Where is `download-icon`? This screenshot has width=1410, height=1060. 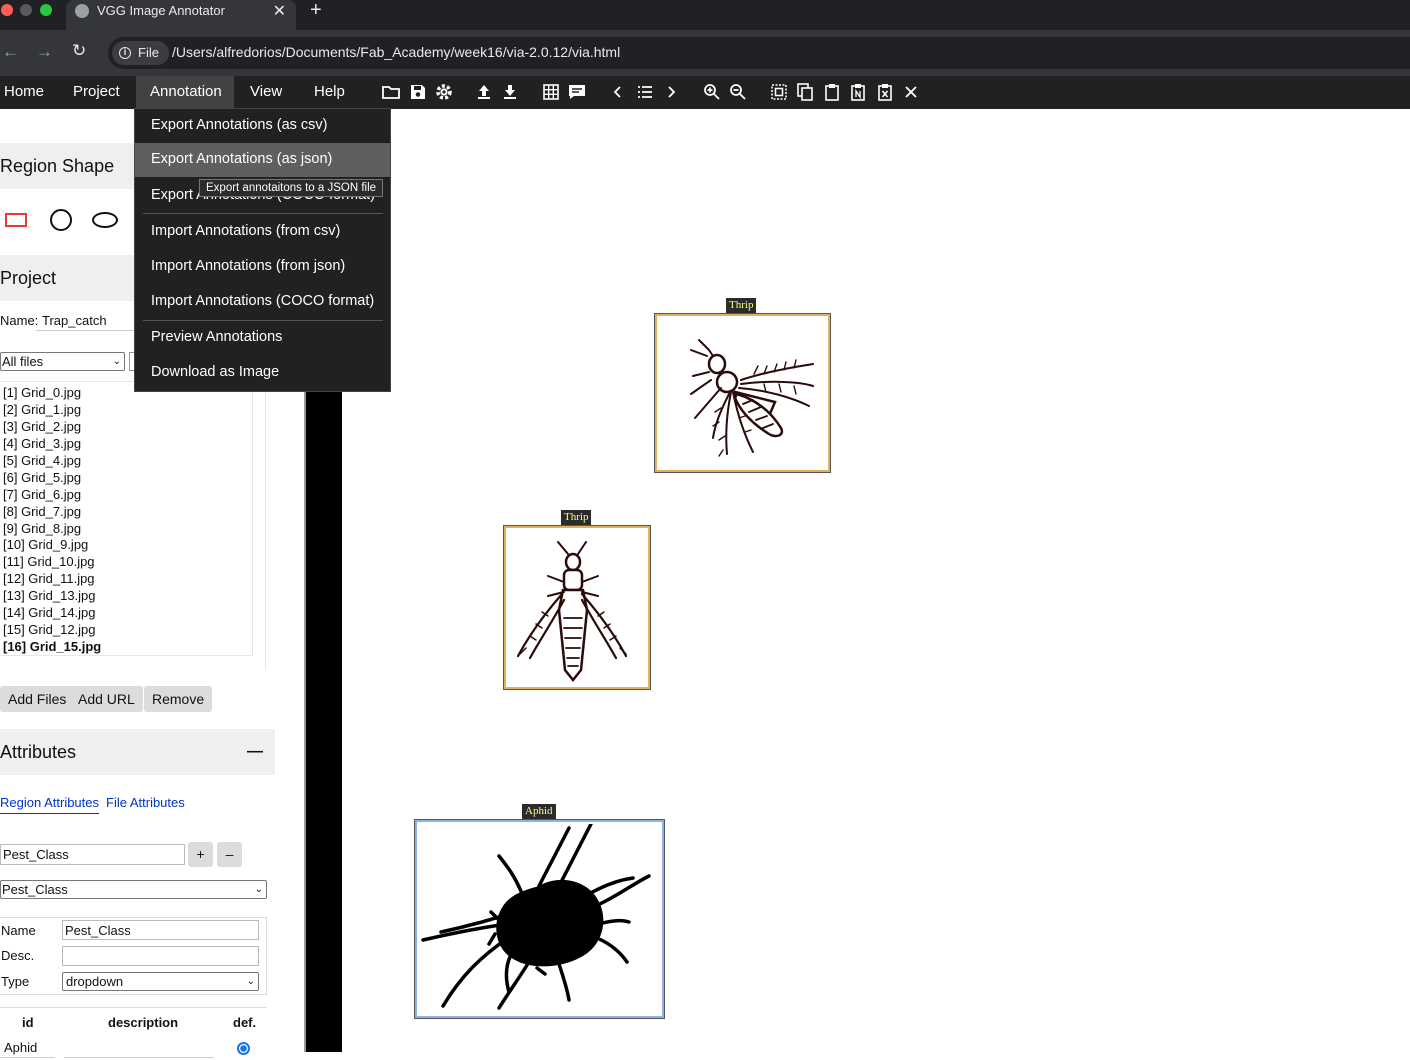 download-icon is located at coordinates (510, 92).